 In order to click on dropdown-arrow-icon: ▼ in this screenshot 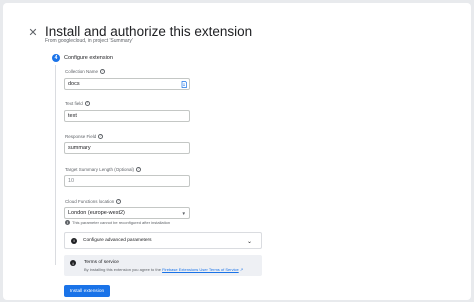, I will do `click(183, 213)`.